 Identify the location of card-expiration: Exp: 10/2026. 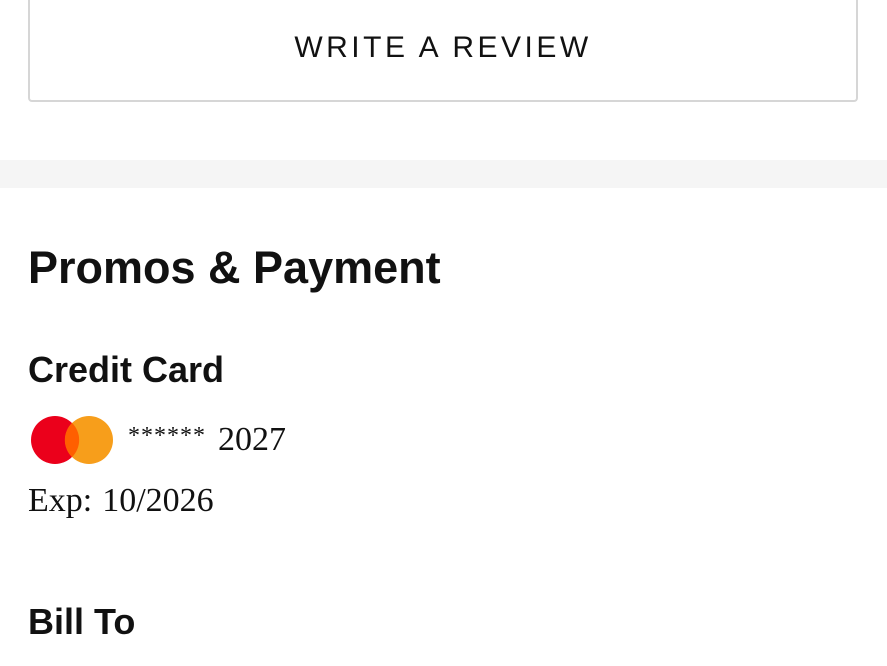
(121, 501).